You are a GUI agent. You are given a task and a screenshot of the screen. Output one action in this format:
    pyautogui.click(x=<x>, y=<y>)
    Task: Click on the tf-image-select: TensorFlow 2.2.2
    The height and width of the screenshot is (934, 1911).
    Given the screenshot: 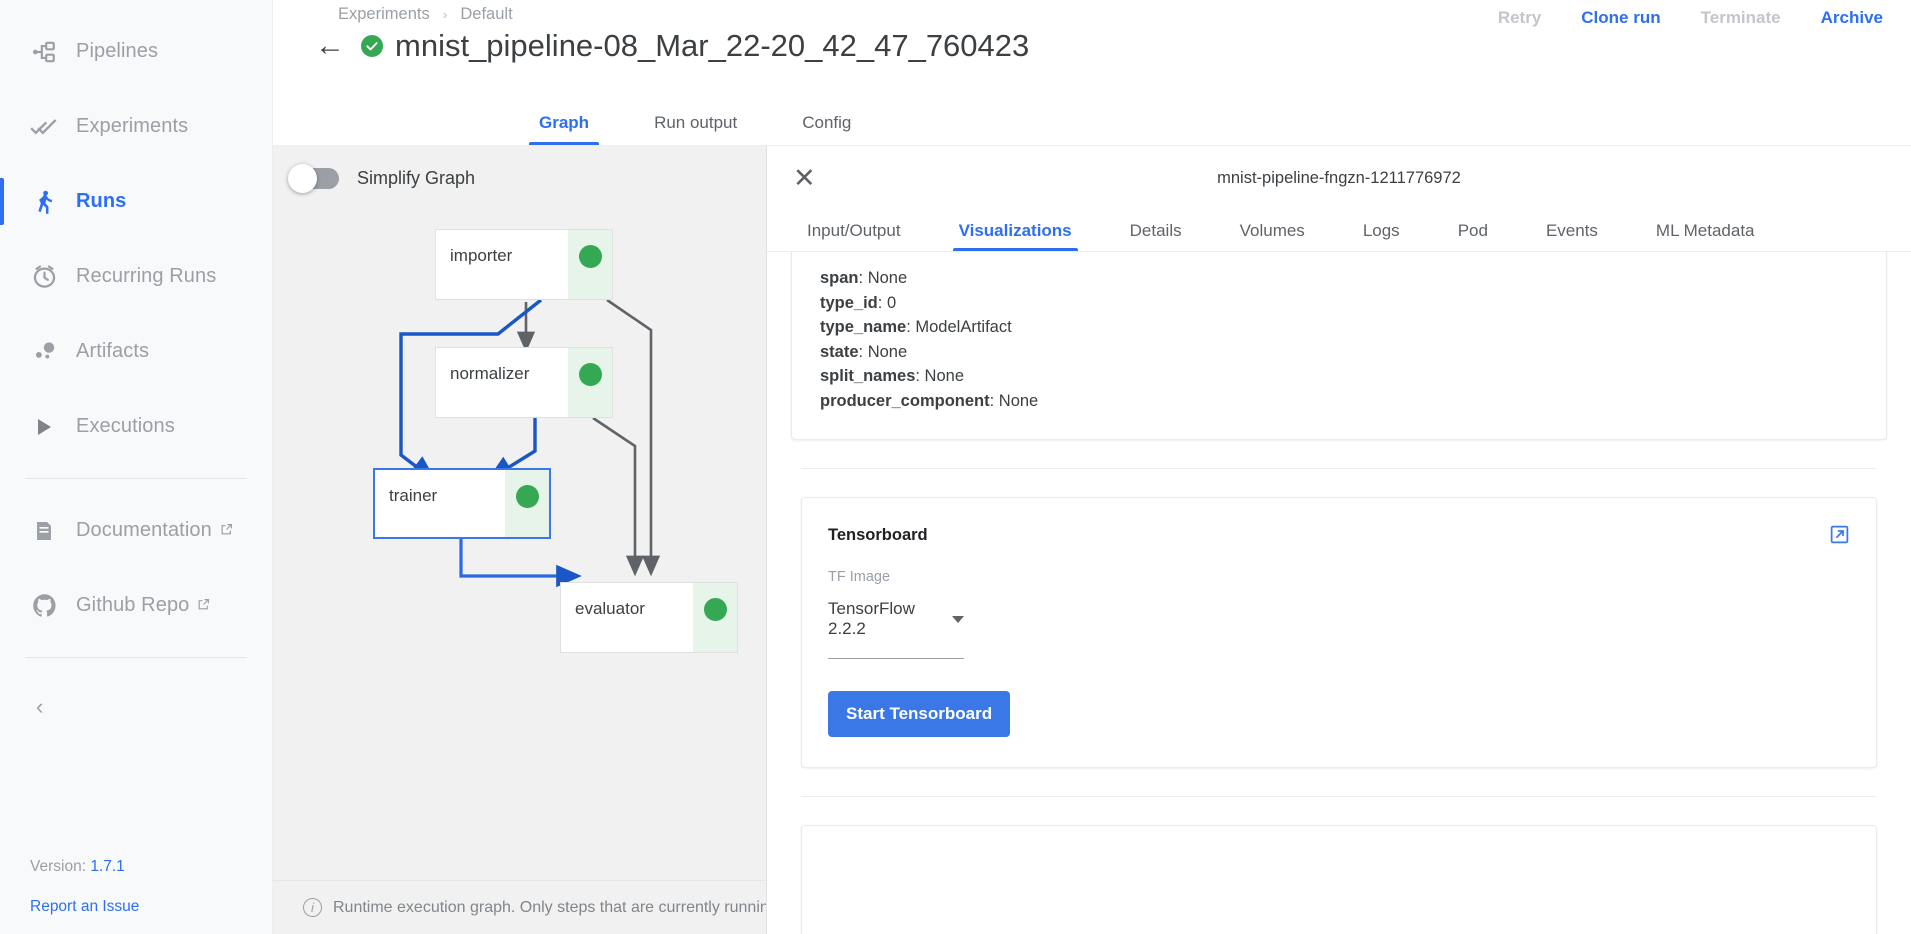 What is the action you would take?
    pyautogui.click(x=896, y=629)
    